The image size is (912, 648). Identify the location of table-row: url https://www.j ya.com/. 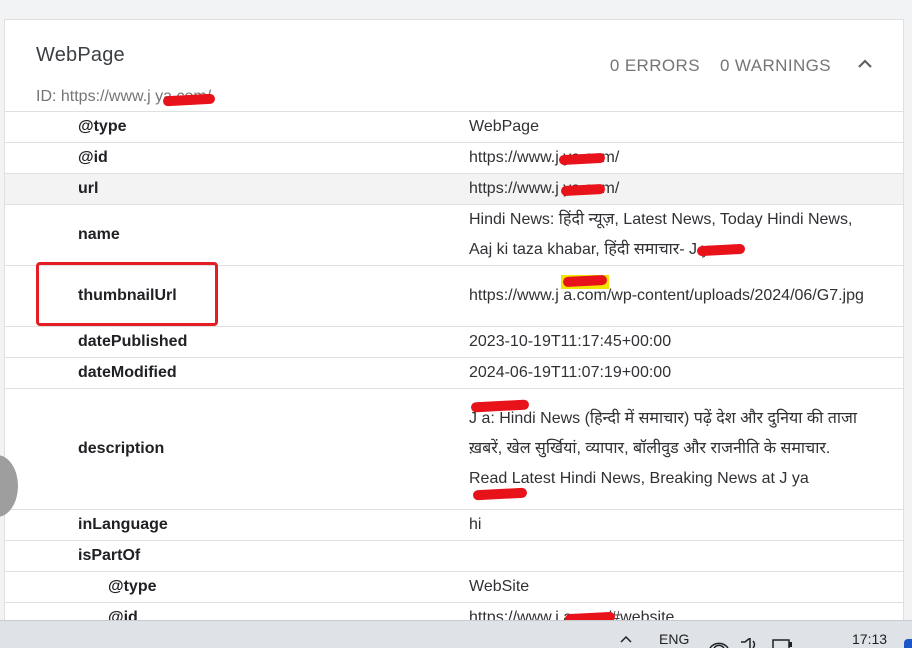
(454, 188).